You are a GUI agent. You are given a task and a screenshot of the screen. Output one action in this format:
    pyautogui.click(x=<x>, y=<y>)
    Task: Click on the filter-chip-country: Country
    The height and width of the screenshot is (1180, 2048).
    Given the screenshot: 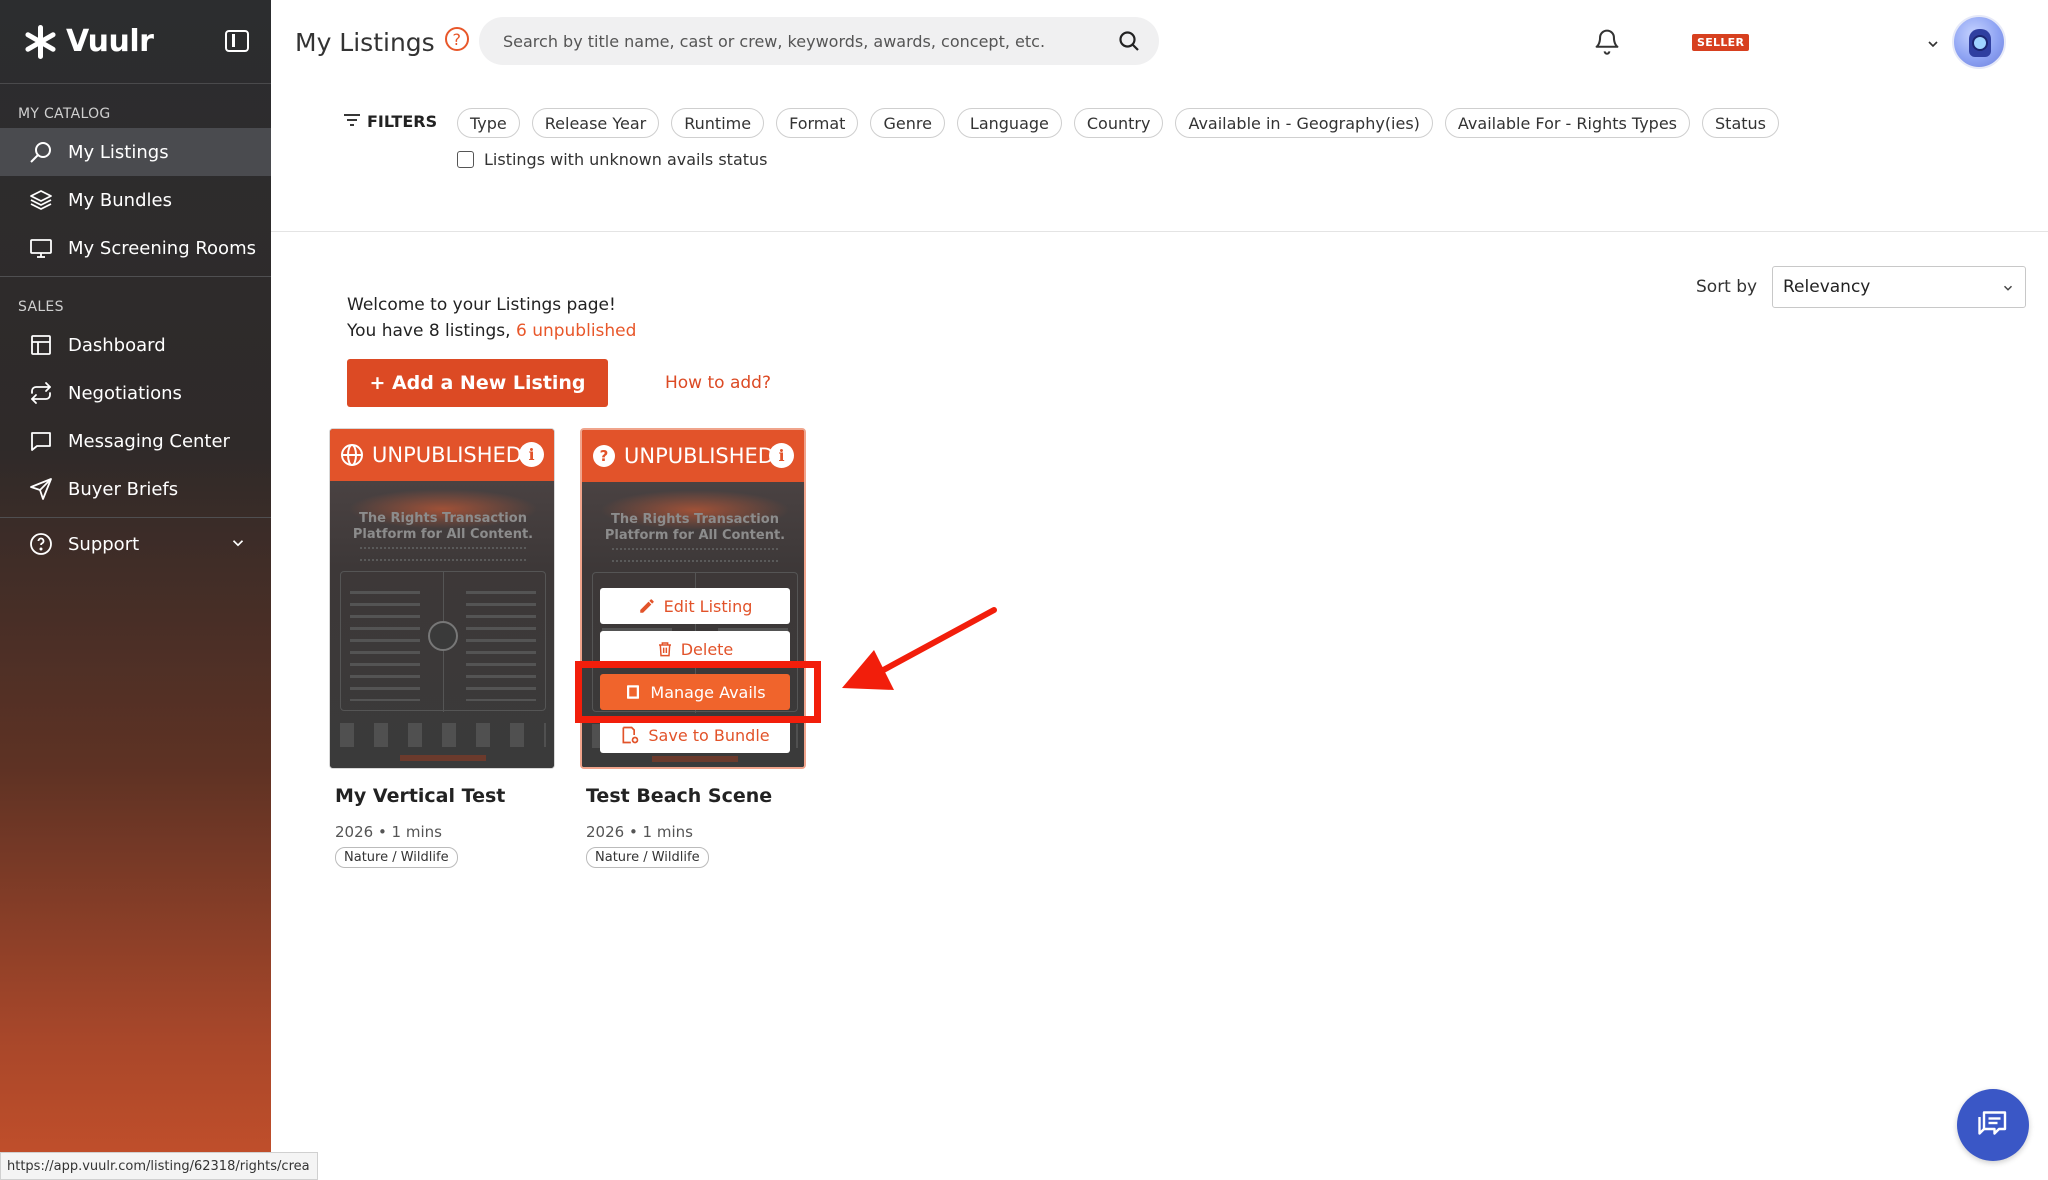 What is the action you would take?
    pyautogui.click(x=1118, y=123)
    